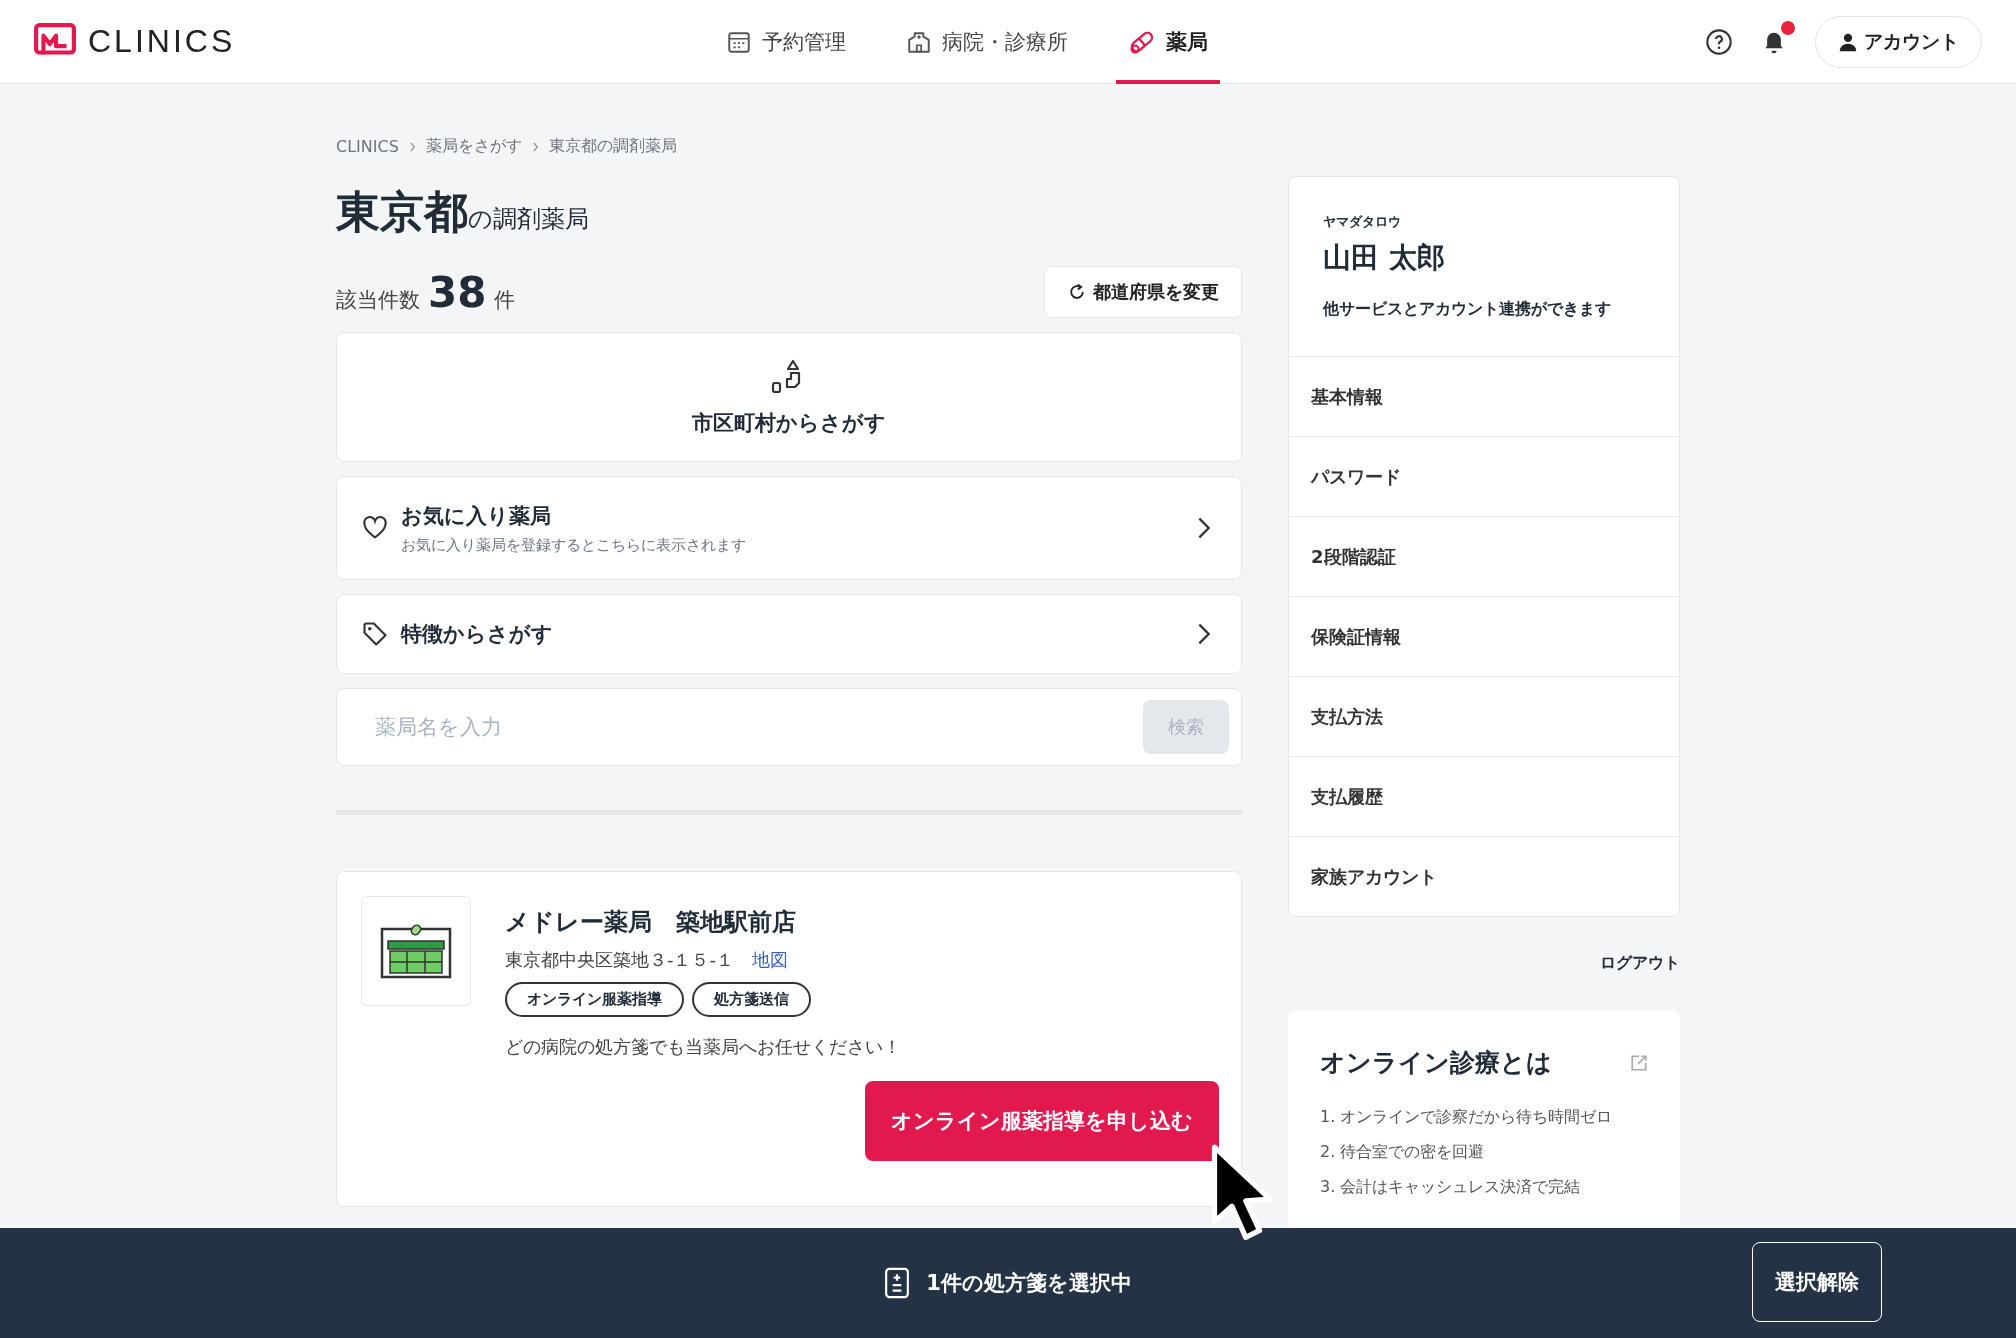 This screenshot has width=2016, height=1338. Describe the element at coordinates (1484, 876) in the screenshot. I see `account-menu-item: 家族アカウント` at that location.